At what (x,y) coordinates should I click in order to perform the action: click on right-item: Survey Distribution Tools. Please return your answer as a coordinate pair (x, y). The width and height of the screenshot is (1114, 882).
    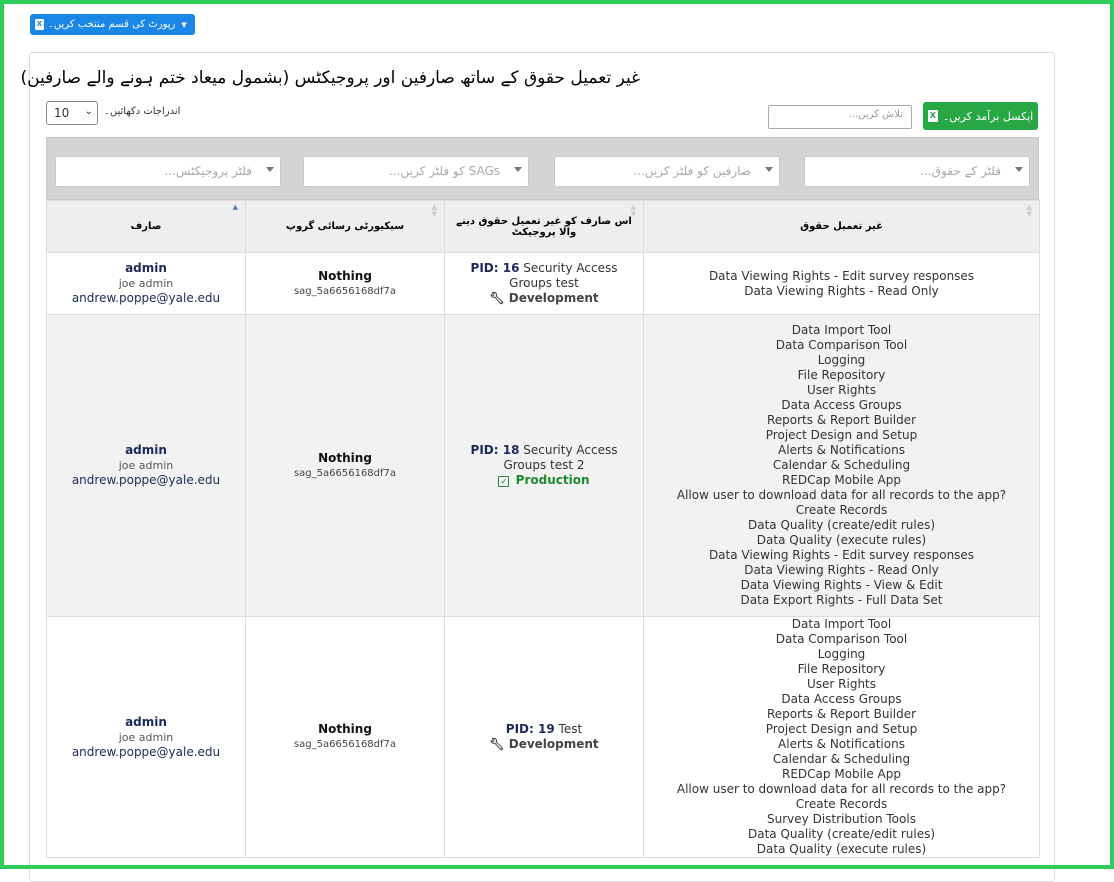
    Looking at the image, I should click on (841, 819).